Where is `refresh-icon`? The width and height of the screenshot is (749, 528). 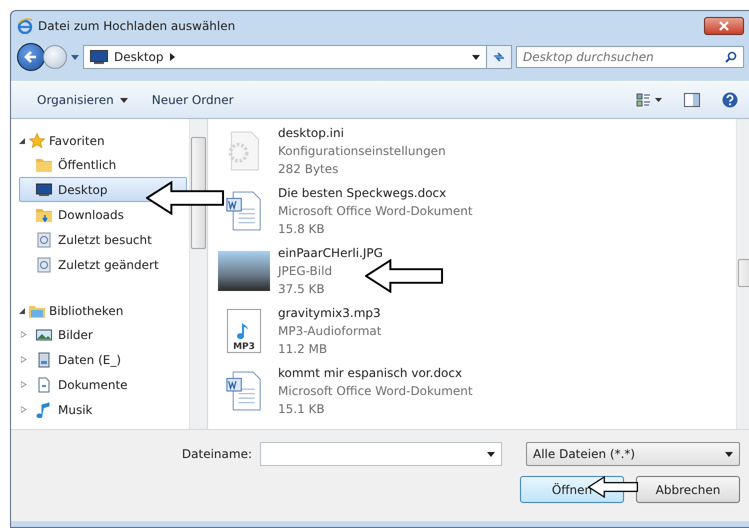
refresh-icon is located at coordinates (499, 57).